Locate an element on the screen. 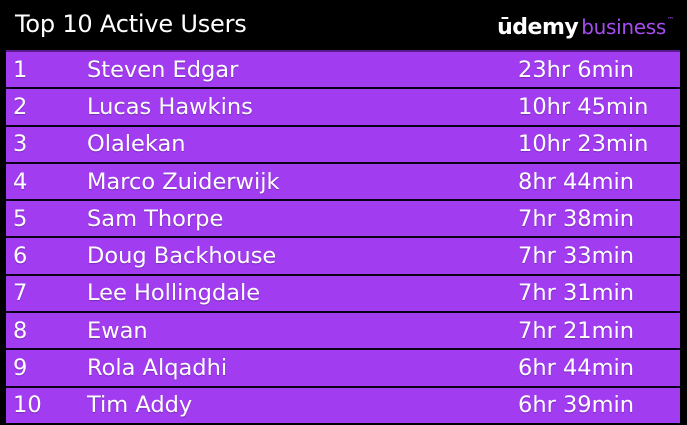 This screenshot has height=425, width=687. rank-cell: 1 is located at coordinates (20, 69).